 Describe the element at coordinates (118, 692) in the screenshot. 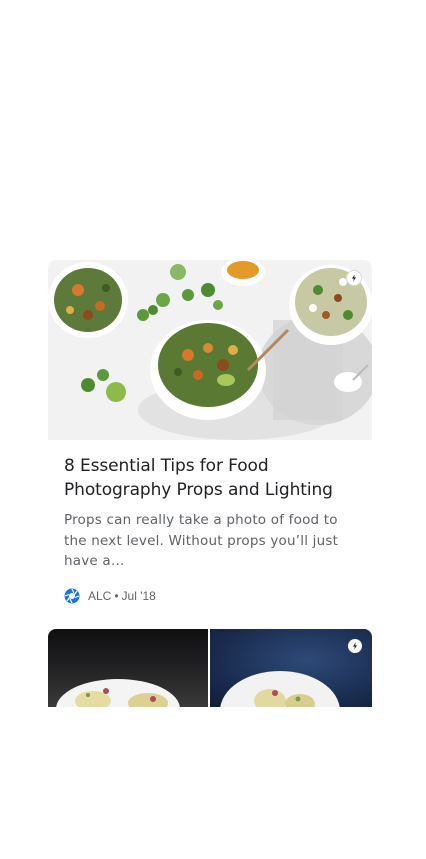

I see `food-plate-photo` at that location.